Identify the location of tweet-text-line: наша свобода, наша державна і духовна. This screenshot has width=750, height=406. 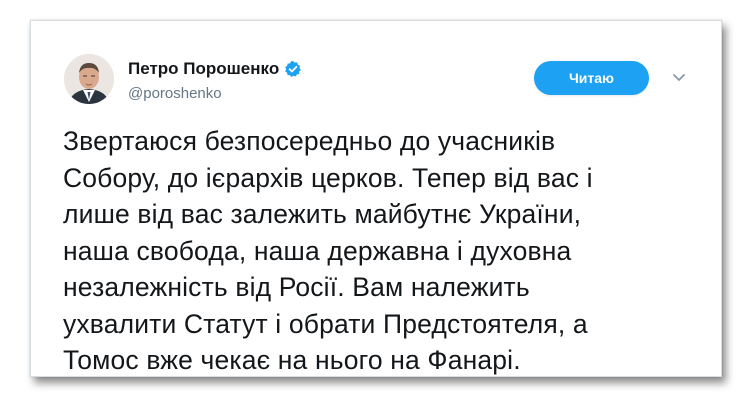
(317, 250).